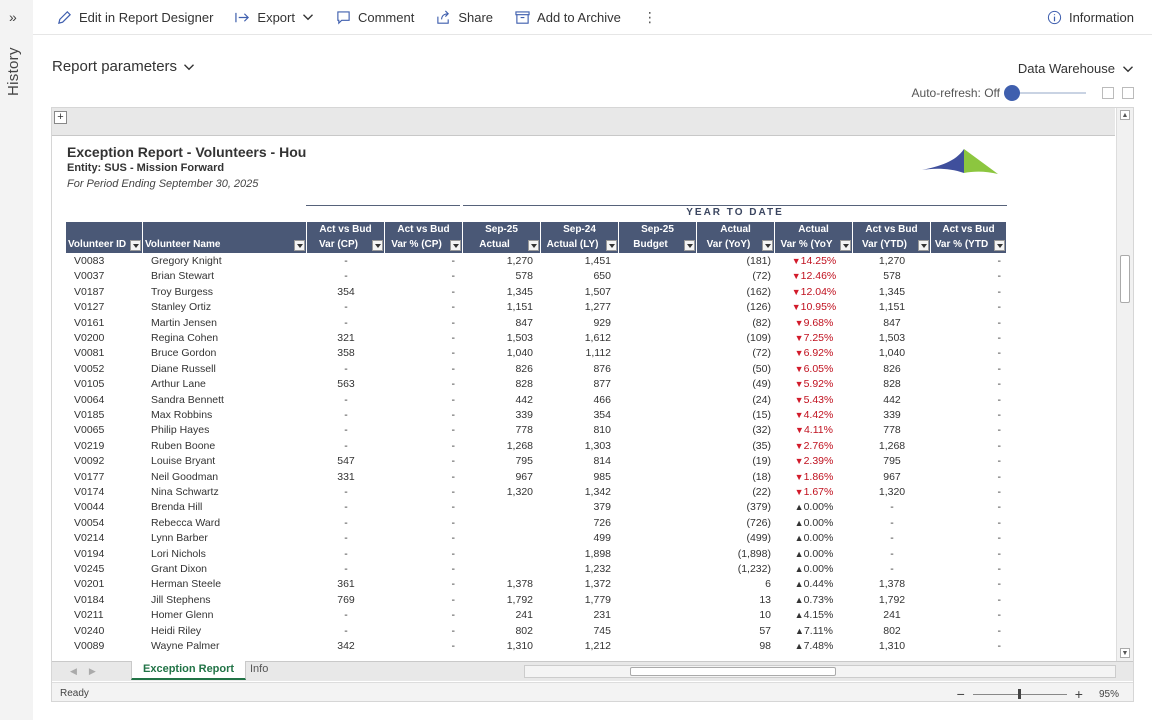 The width and height of the screenshot is (1152, 720). What do you see at coordinates (536, 507) in the screenshot?
I see `table-row: V0044 Brenda Hill - - 379 (379) 0.00% - -` at bounding box center [536, 507].